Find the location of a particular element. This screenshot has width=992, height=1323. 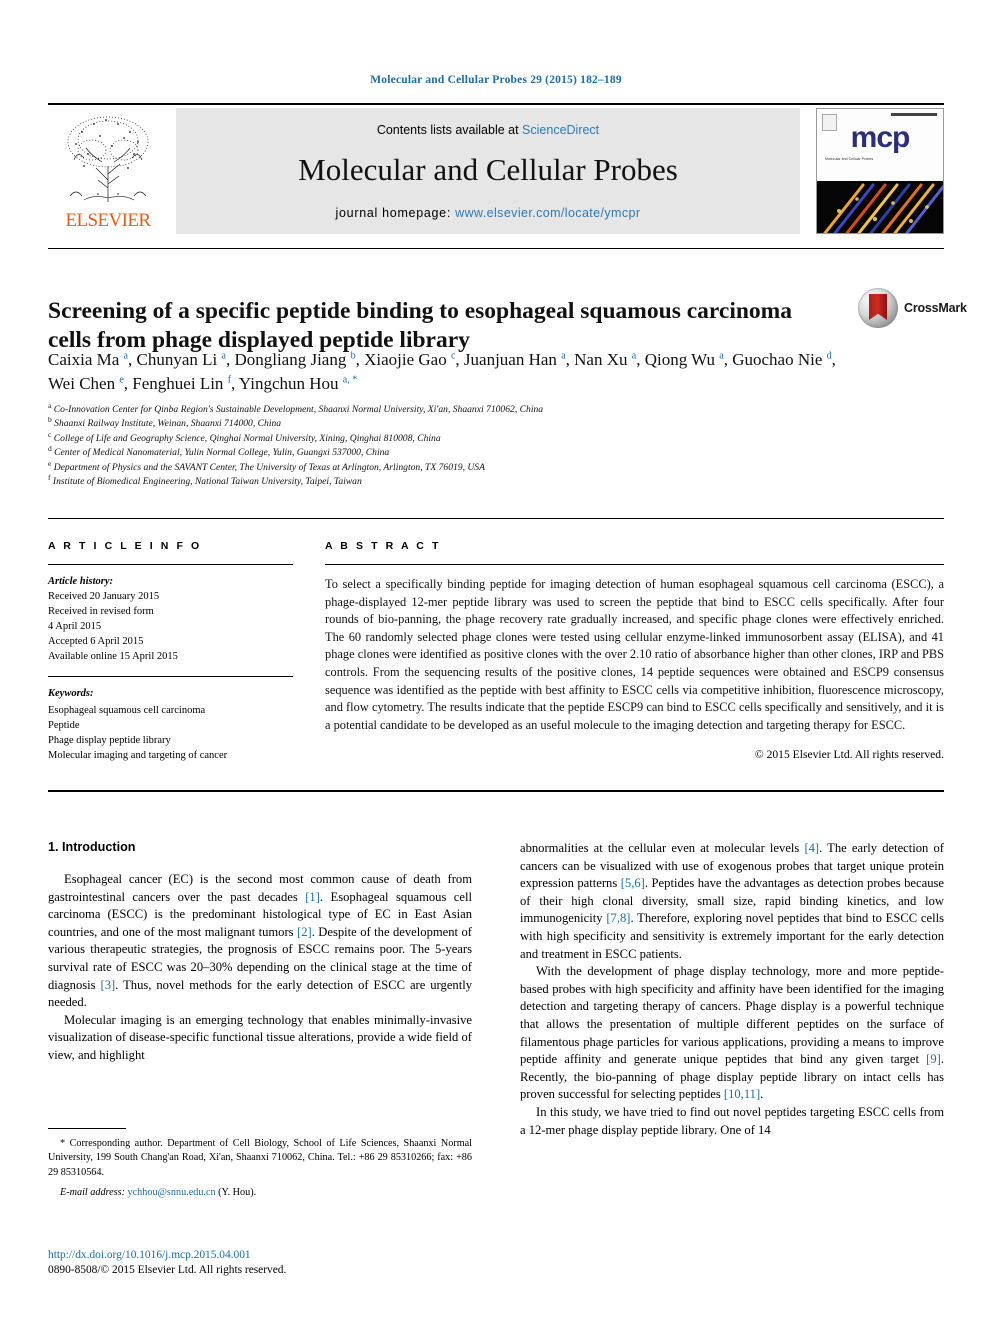

citation-link: [7,8] is located at coordinates (618, 918).